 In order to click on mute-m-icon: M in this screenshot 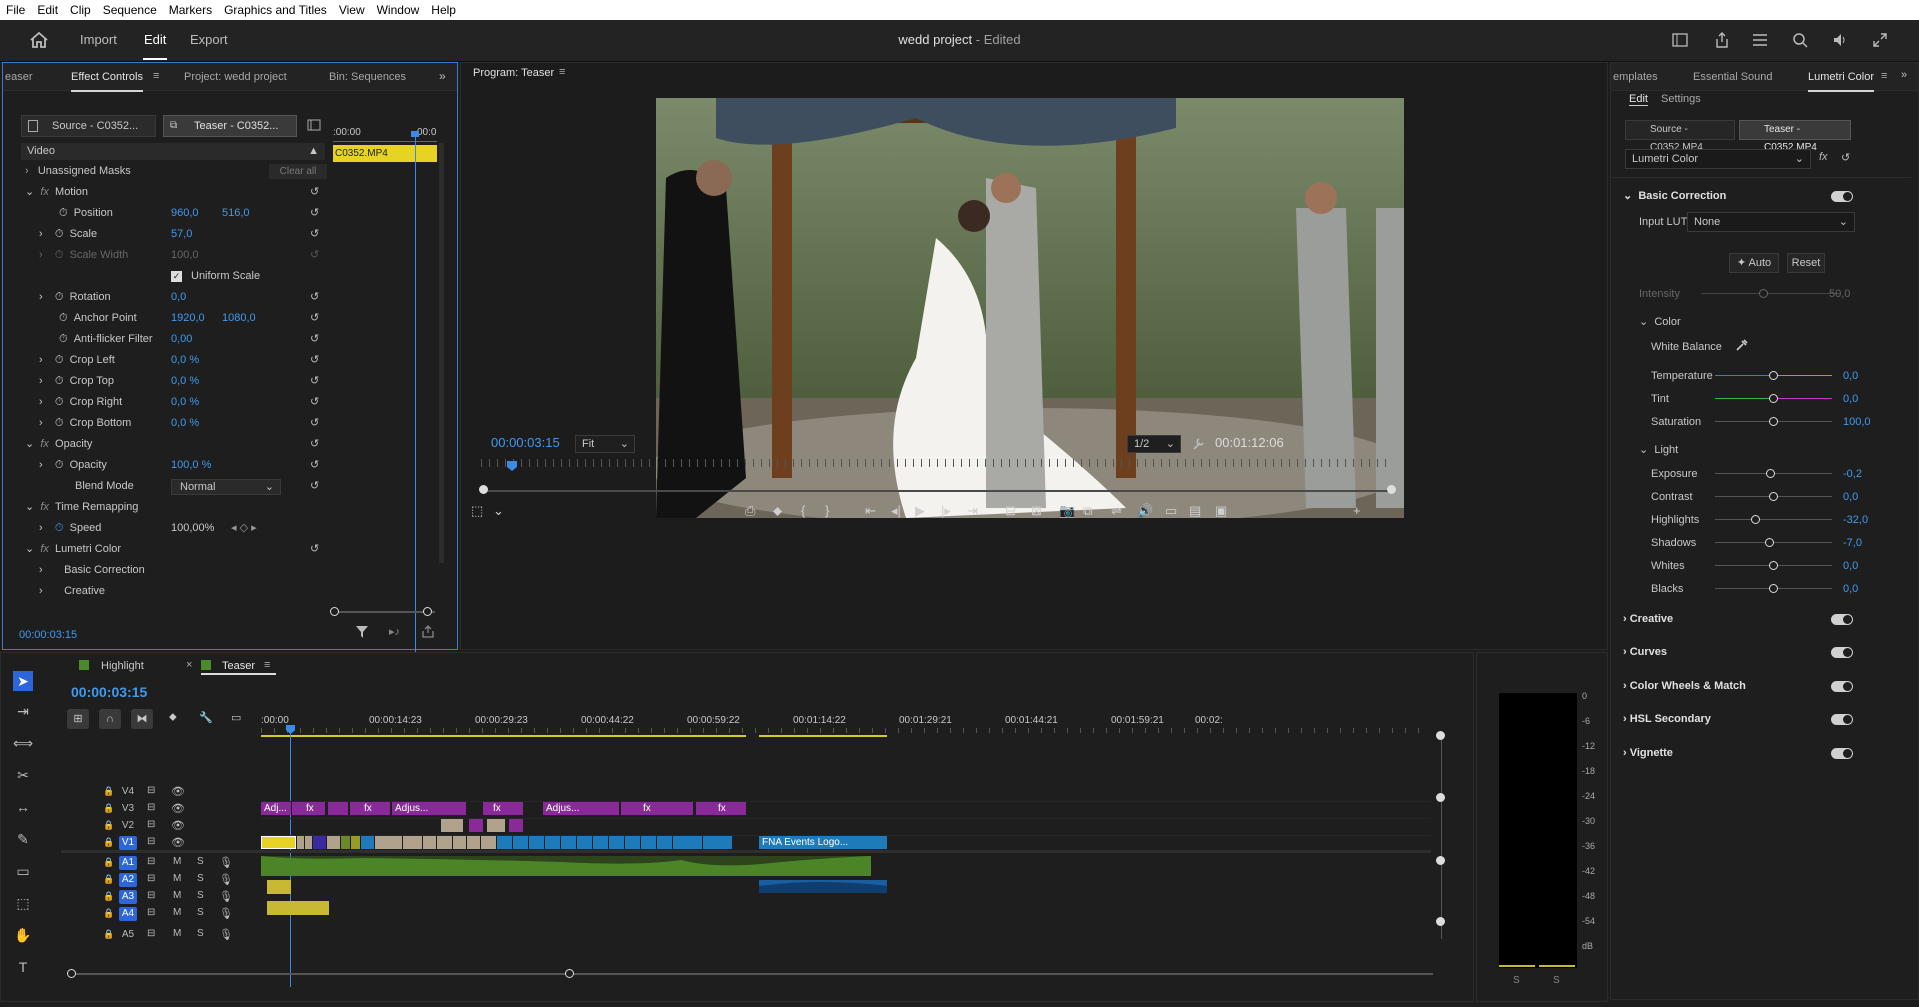, I will do `click(177, 861)`.